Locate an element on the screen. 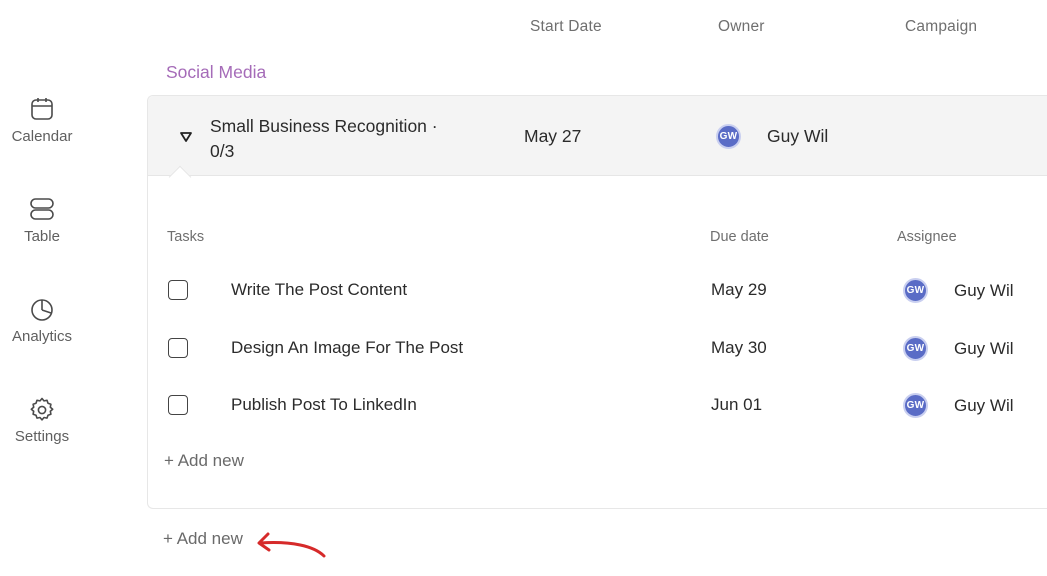 The height and width of the screenshot is (576, 1047). calendar-icon is located at coordinates (42, 109).